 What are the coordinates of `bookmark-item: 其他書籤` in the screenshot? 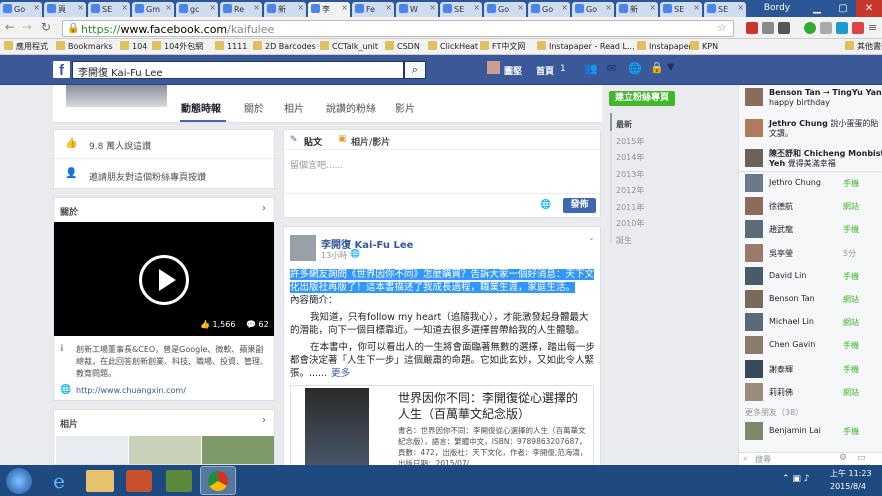 It's located at (863, 46).